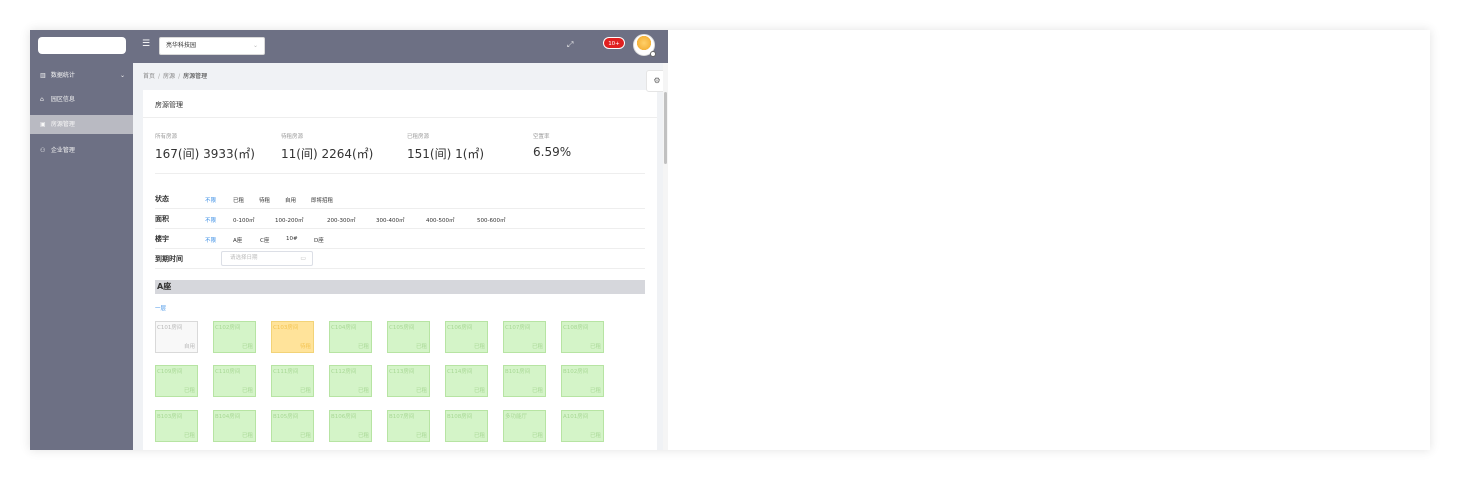 This screenshot has height=480, width=1460. Describe the element at coordinates (400, 287) in the screenshot. I see `building-header: A座` at that location.